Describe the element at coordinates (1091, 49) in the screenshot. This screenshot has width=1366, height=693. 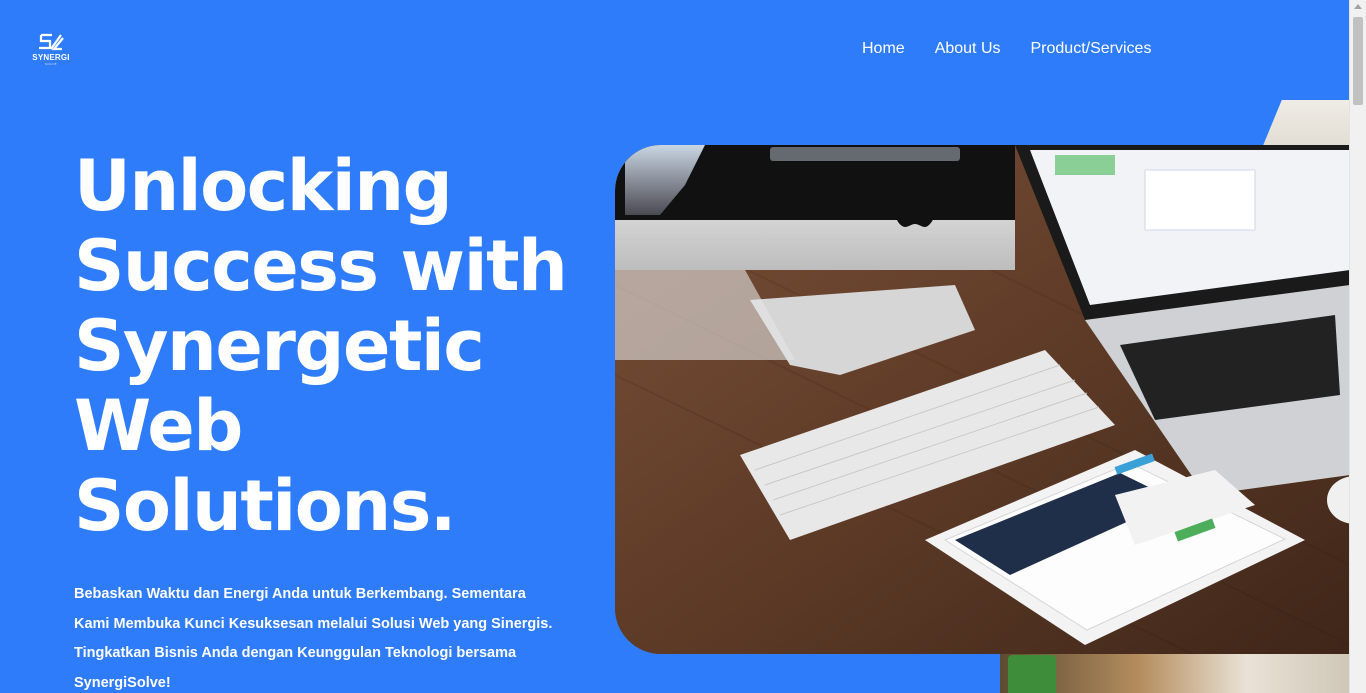
I see `nav-products-link: Product/Services` at that location.